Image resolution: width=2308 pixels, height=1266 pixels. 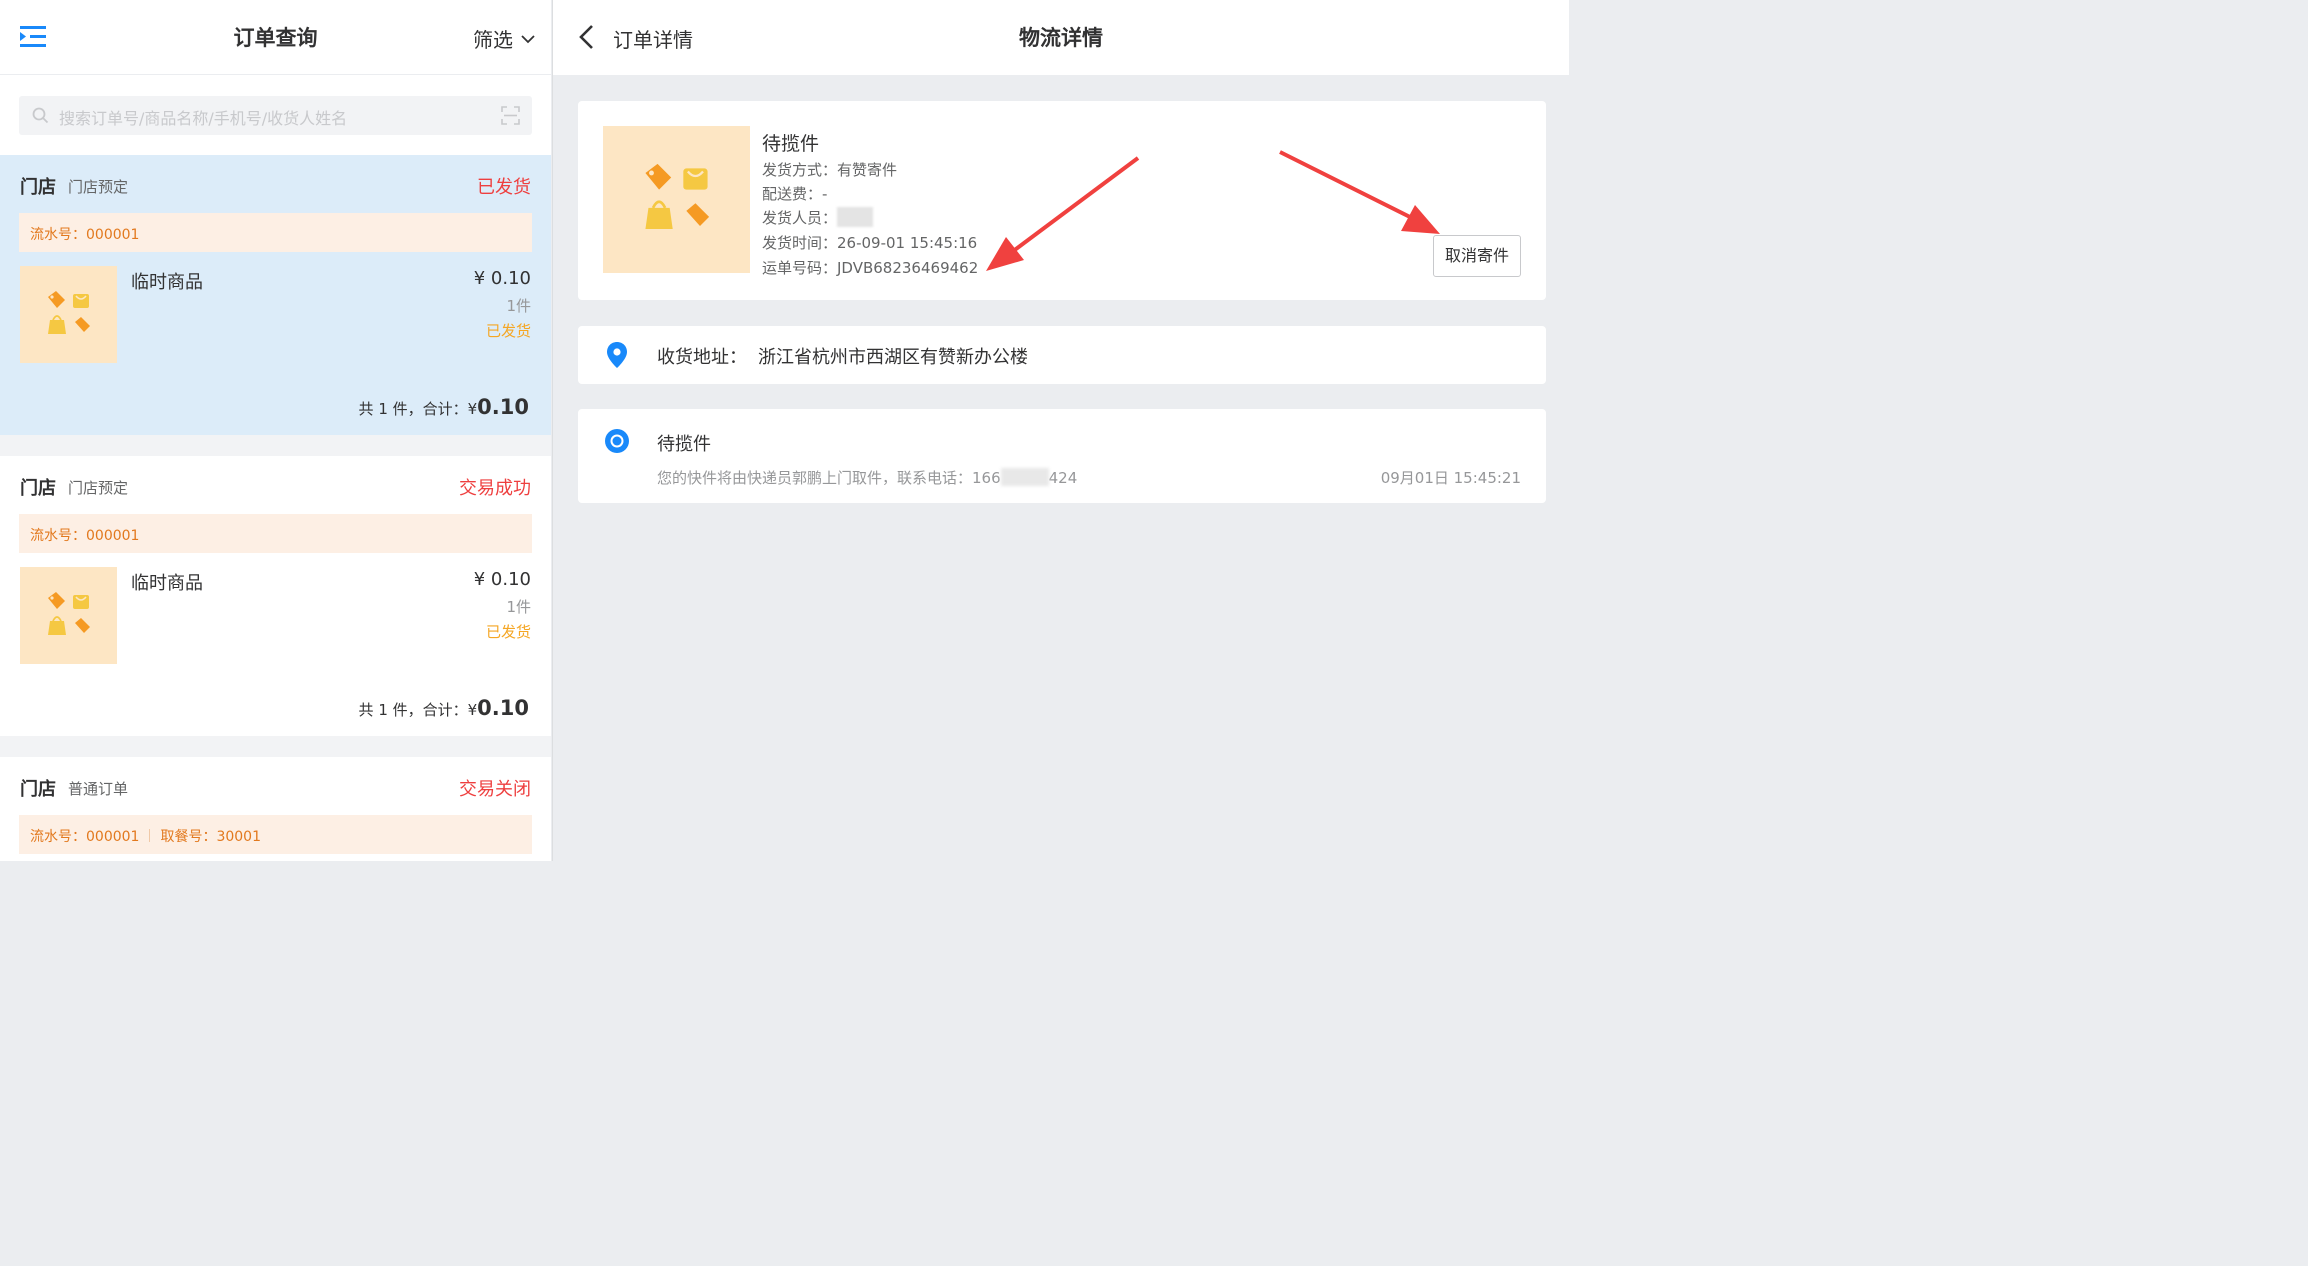 I want to click on tracking-desc-prefix: 您的快件将由快递员郭鹏上门取件，联系电话：166, so click(x=829, y=478).